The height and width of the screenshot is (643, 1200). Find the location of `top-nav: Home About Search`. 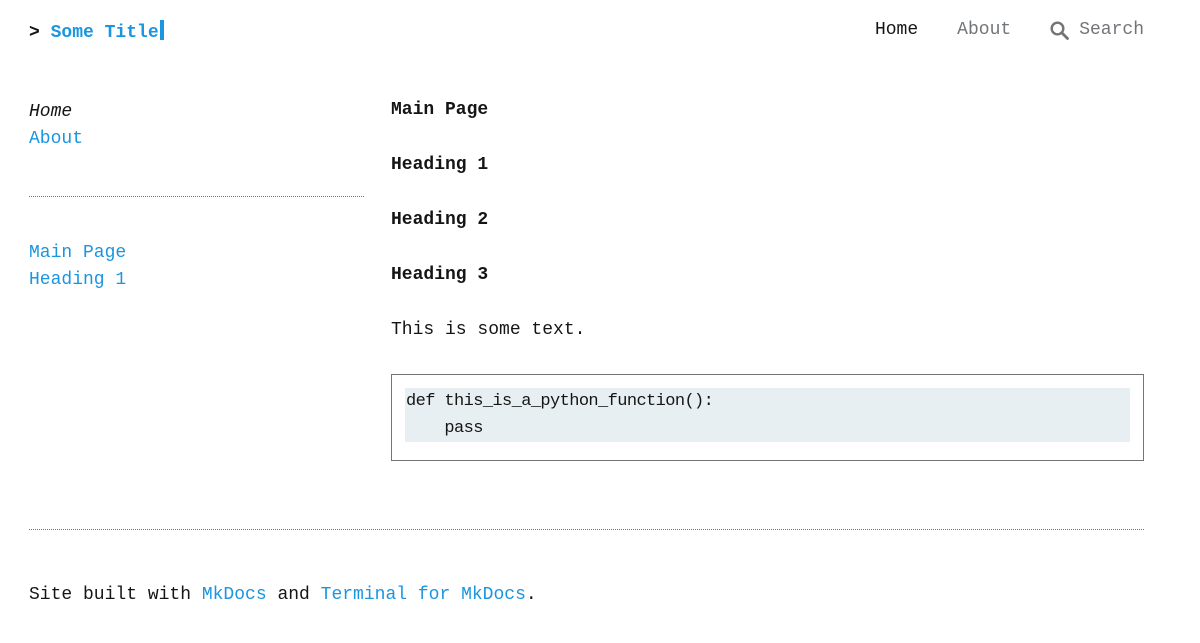

top-nav: Home About Search is located at coordinates (990, 30).